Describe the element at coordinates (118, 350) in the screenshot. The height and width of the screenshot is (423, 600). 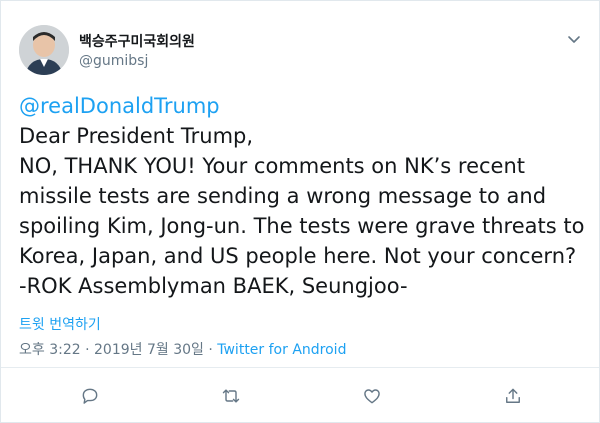
I see `timestamp: 오후 3:22 · 2019년 7월 30일 ·` at that location.